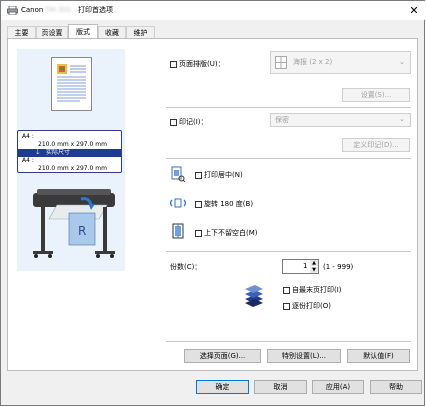 The width and height of the screenshot is (426, 407). I want to click on rotate-icon, so click(178, 203).